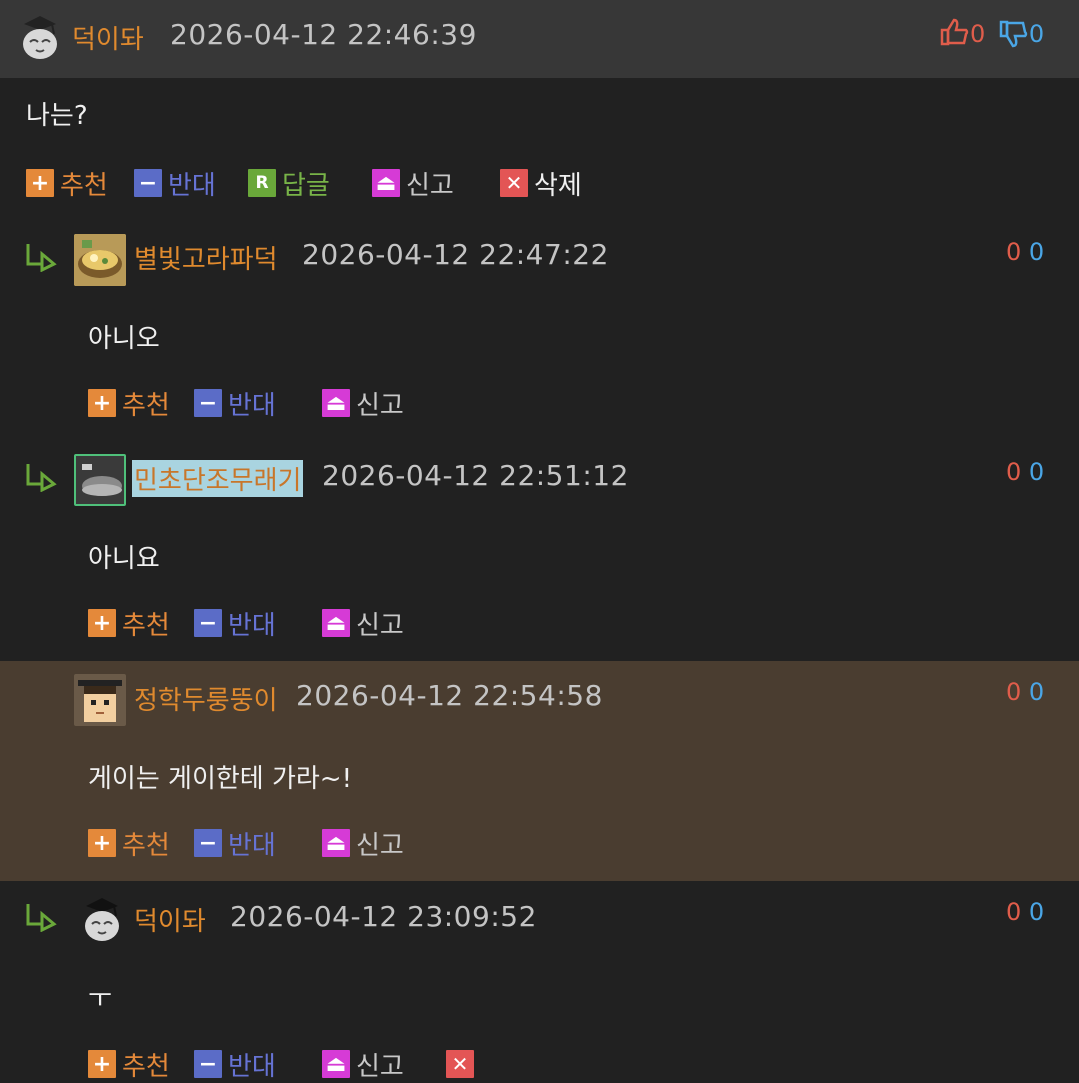  I want to click on comment-header, so click(539, 39).